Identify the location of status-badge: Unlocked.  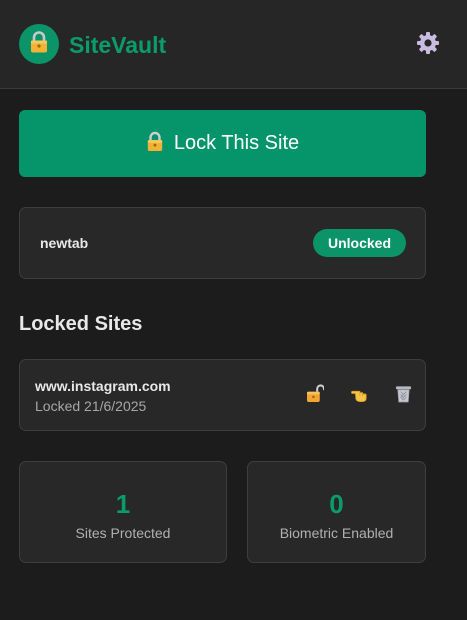
(359, 243).